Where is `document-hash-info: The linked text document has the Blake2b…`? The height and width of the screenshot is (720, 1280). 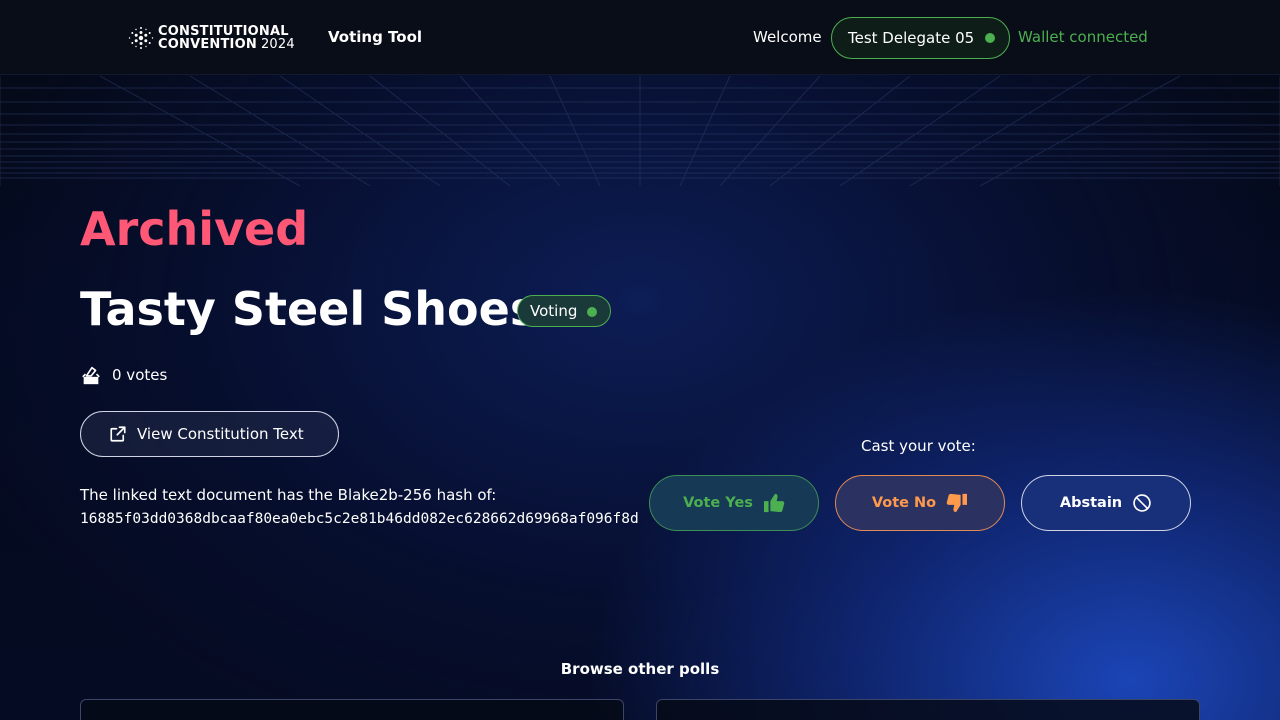
document-hash-info: The linked text document has the Blake2b… is located at coordinates (365, 507).